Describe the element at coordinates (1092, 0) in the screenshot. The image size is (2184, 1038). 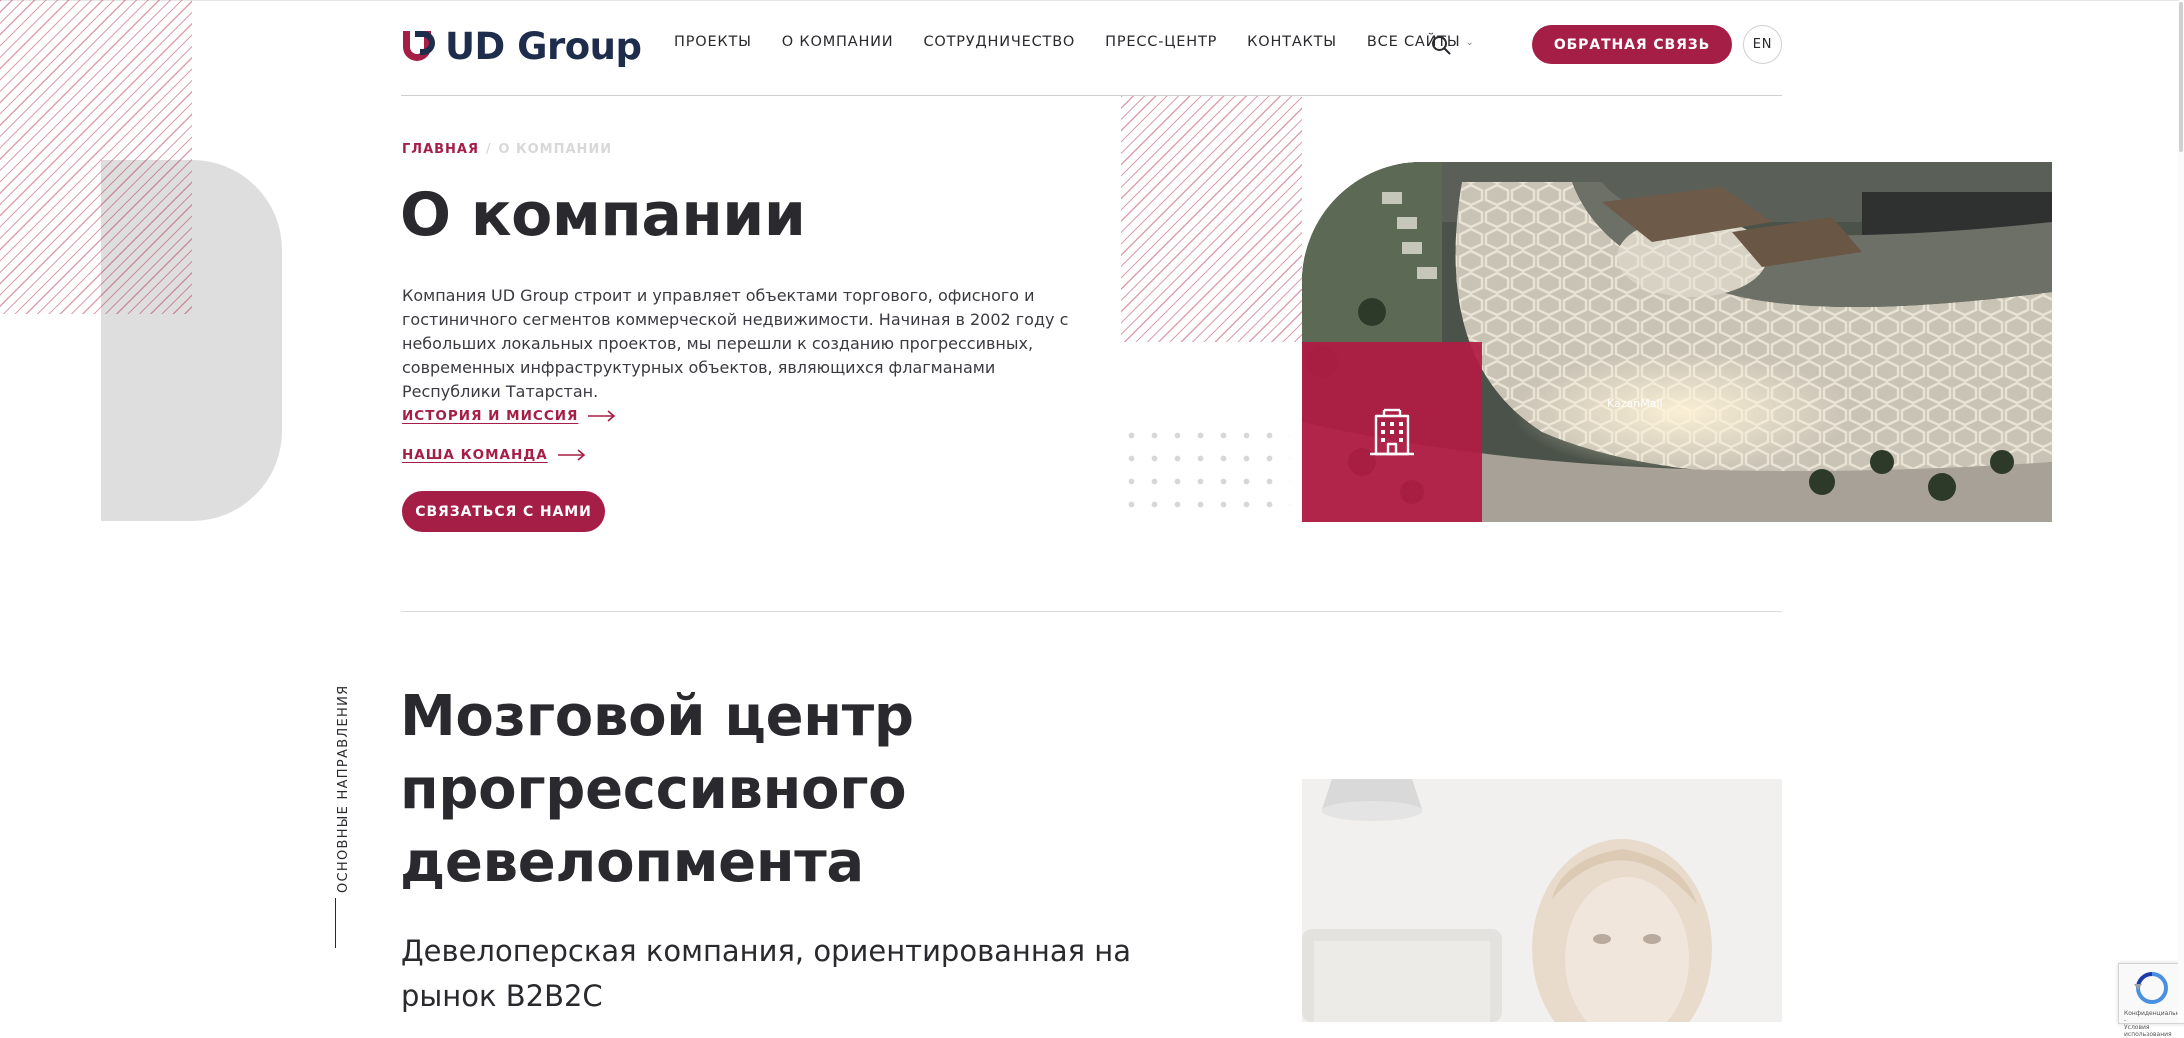
I see `top-border` at that location.